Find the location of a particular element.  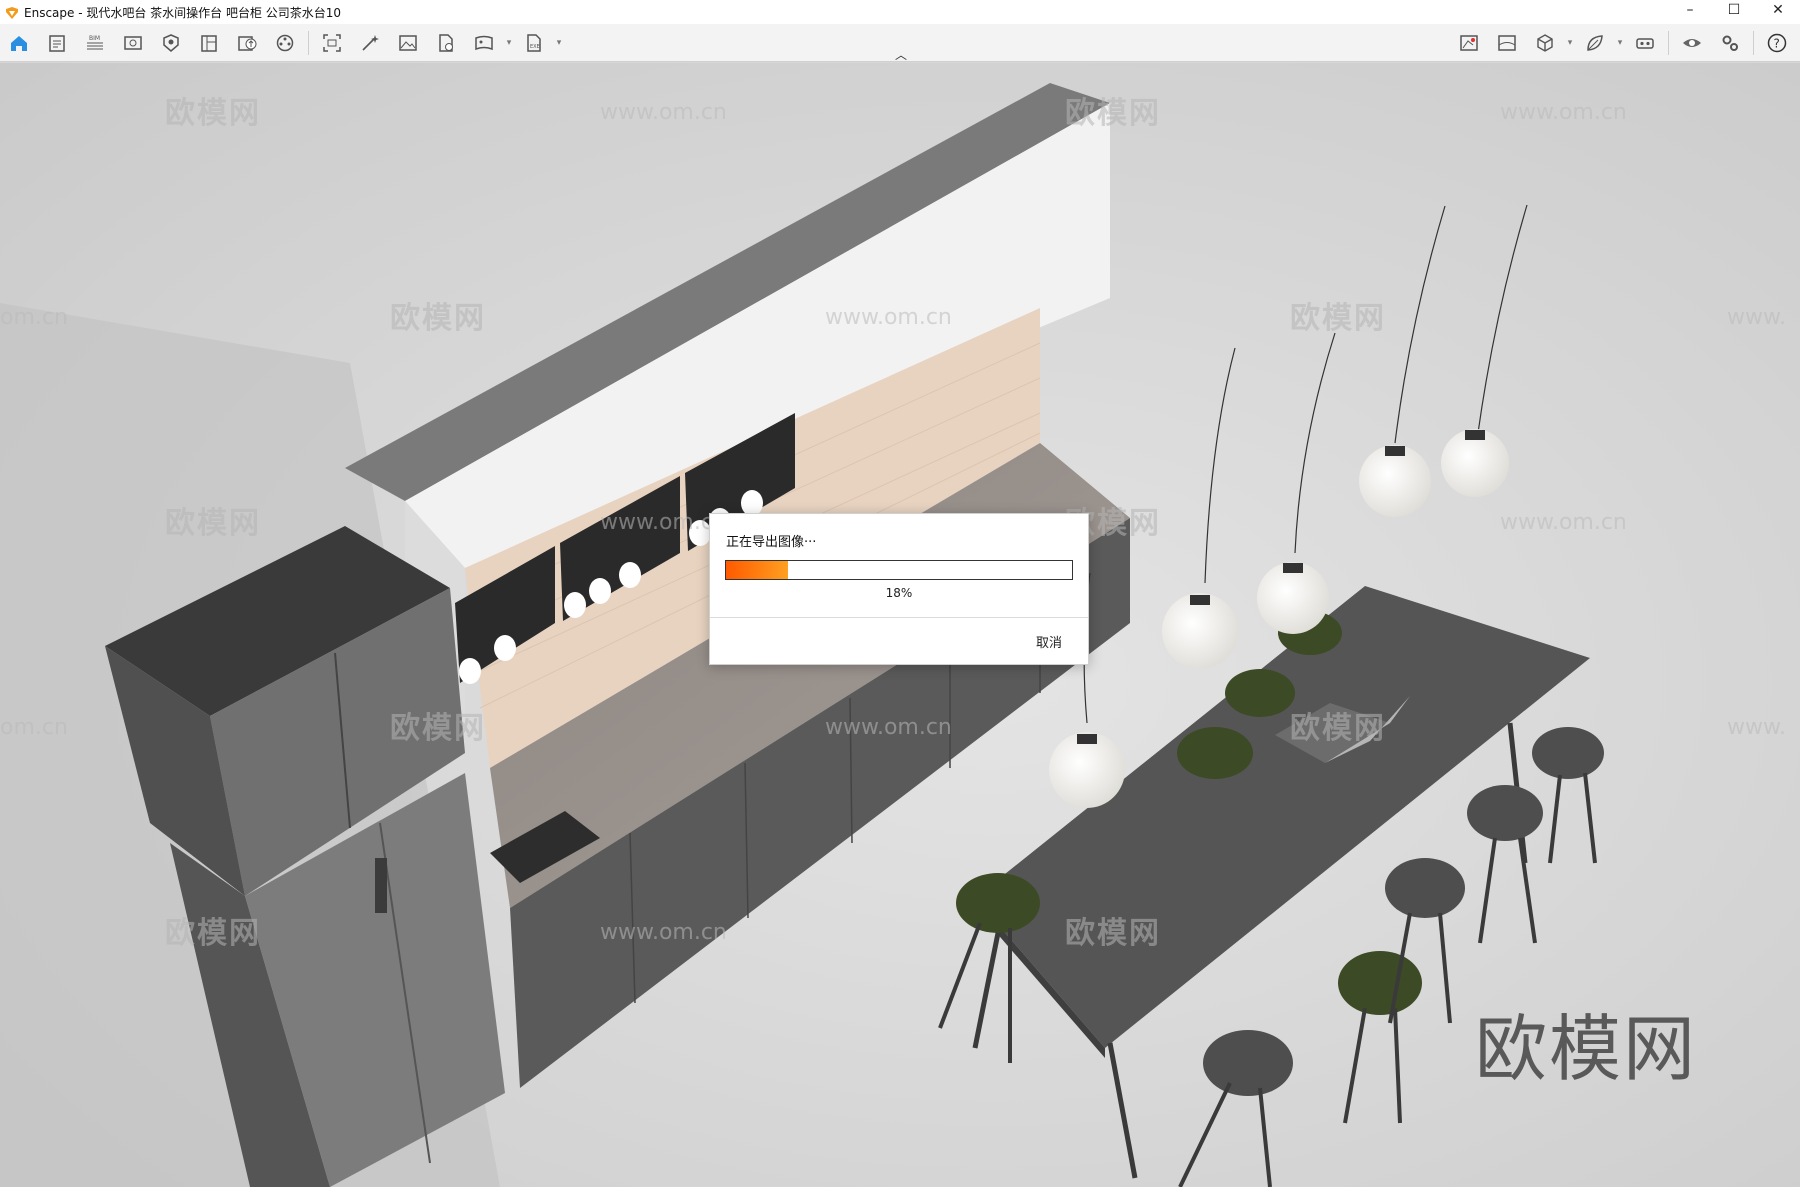

progress-percent-text: 18% is located at coordinates (899, 593).